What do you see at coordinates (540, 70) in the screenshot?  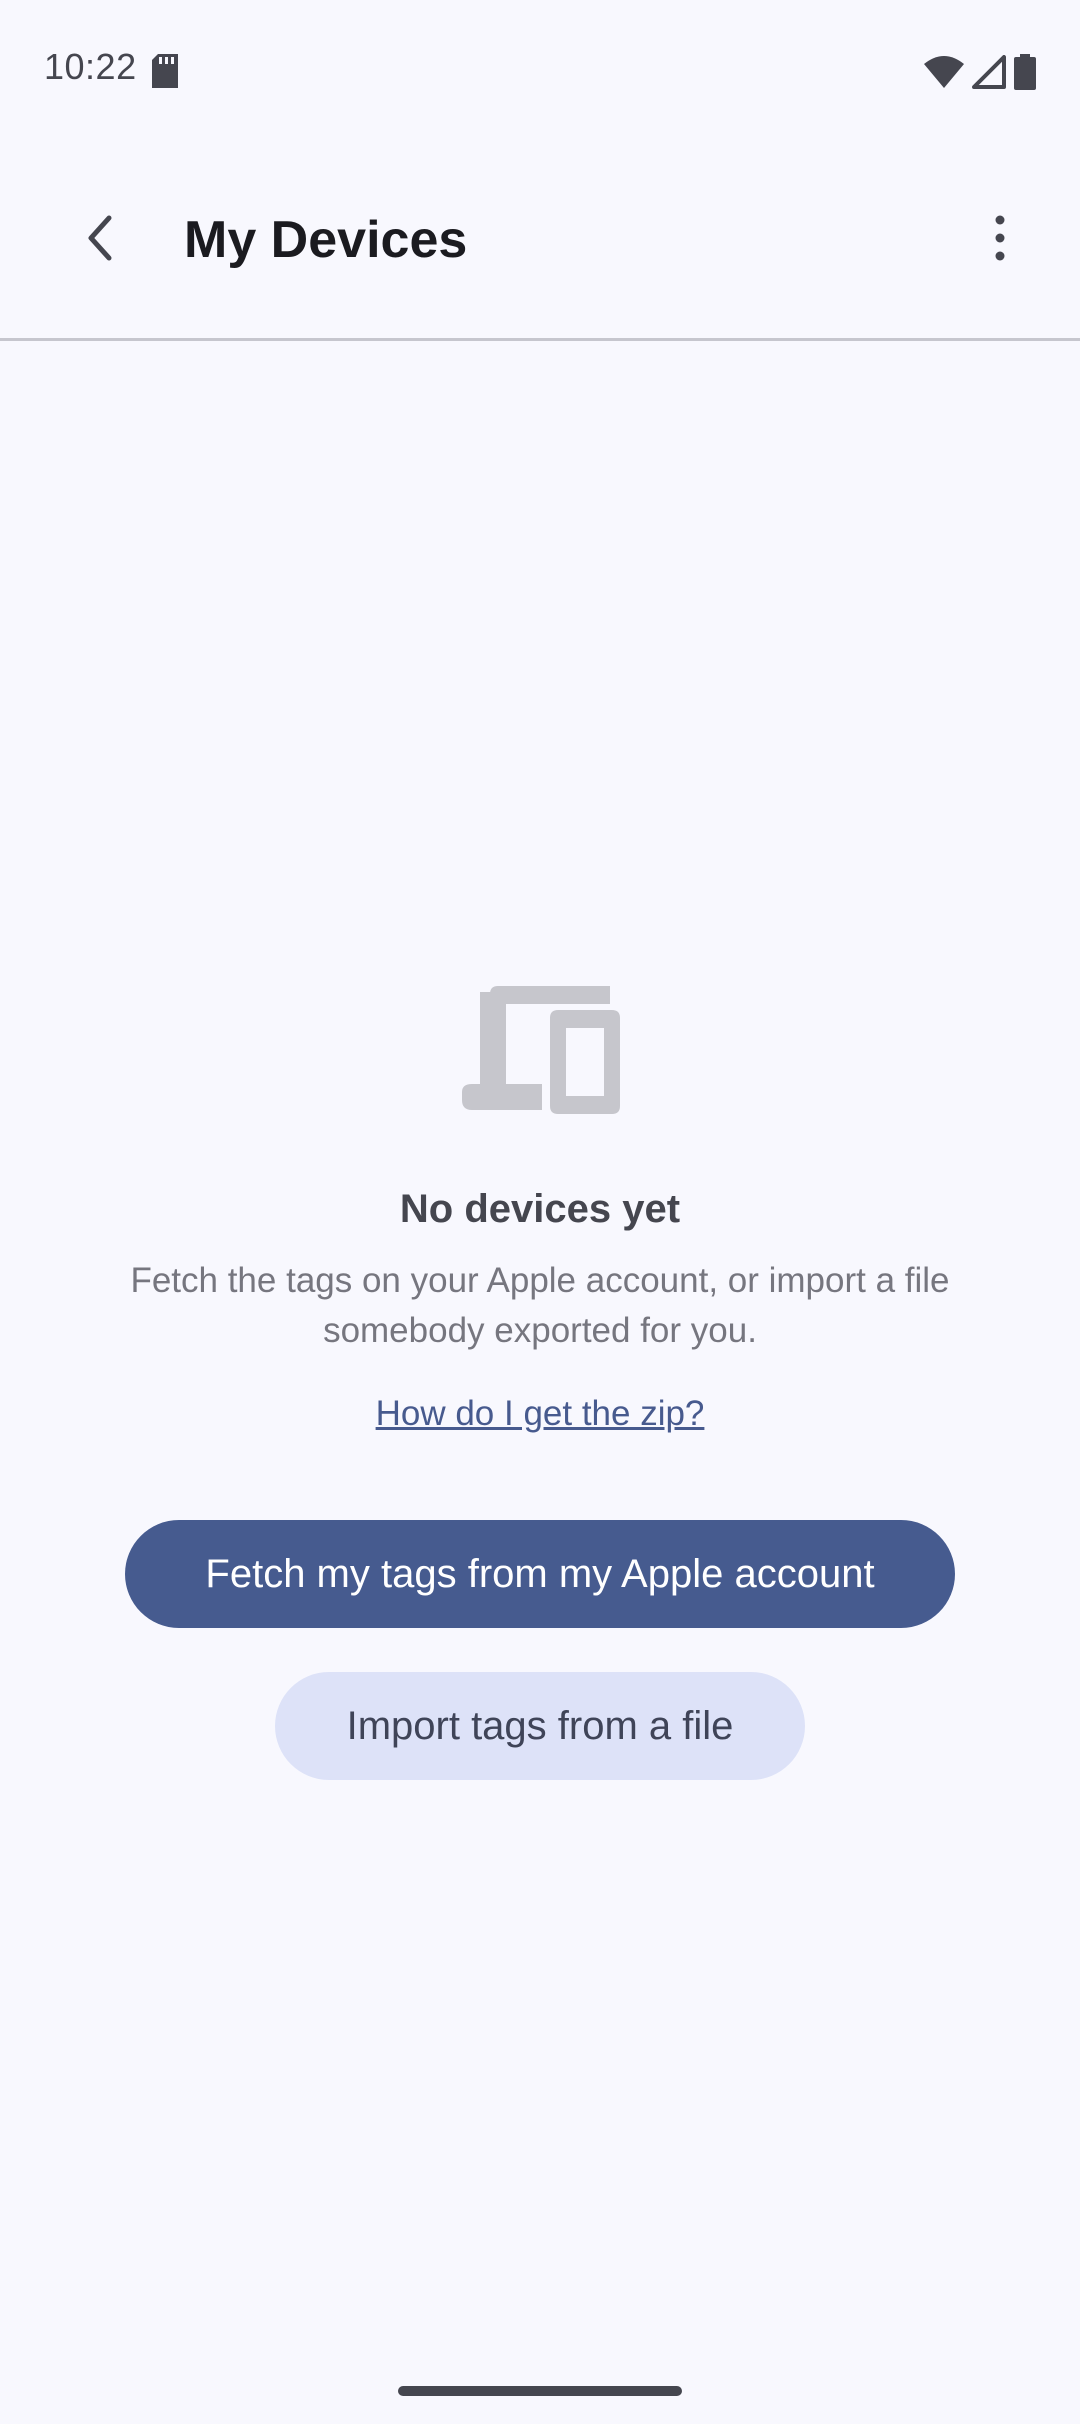 I see `status-bar: 10:22` at bounding box center [540, 70].